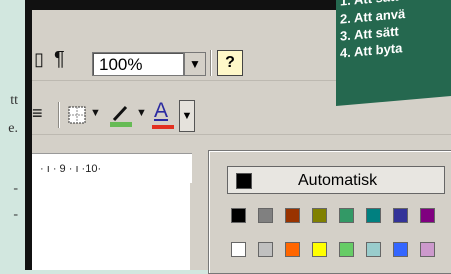 The image size is (451, 274). Describe the element at coordinates (163, 127) in the screenshot. I see `font-color-swatch` at that location.